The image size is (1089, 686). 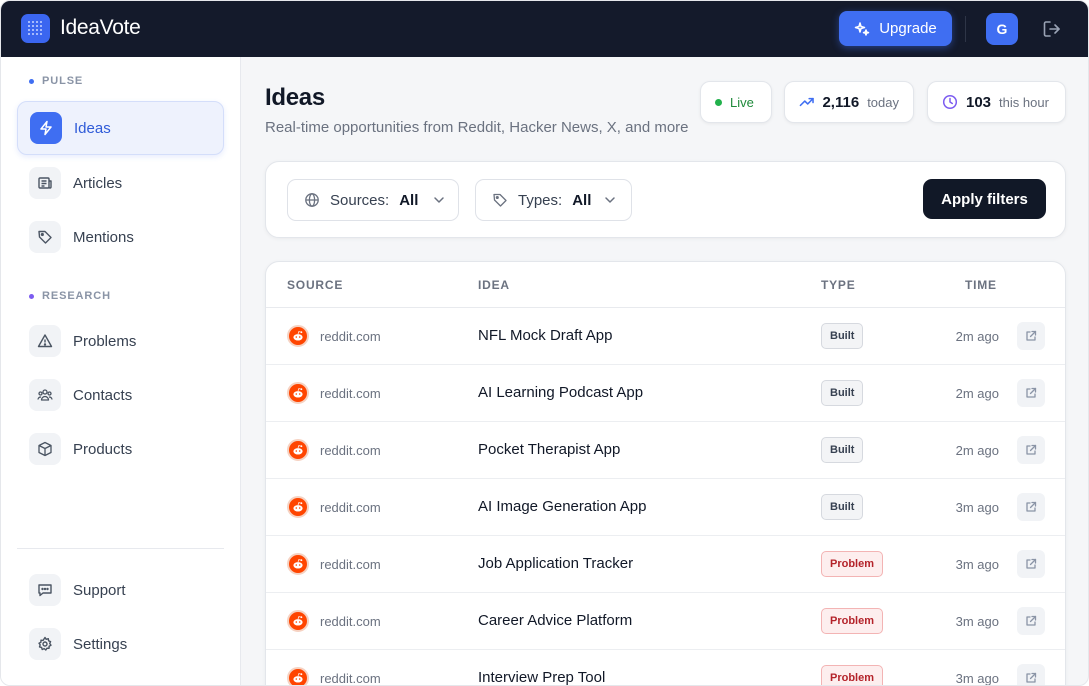 I want to click on sources-dropdown: Sources: All, so click(x=373, y=200).